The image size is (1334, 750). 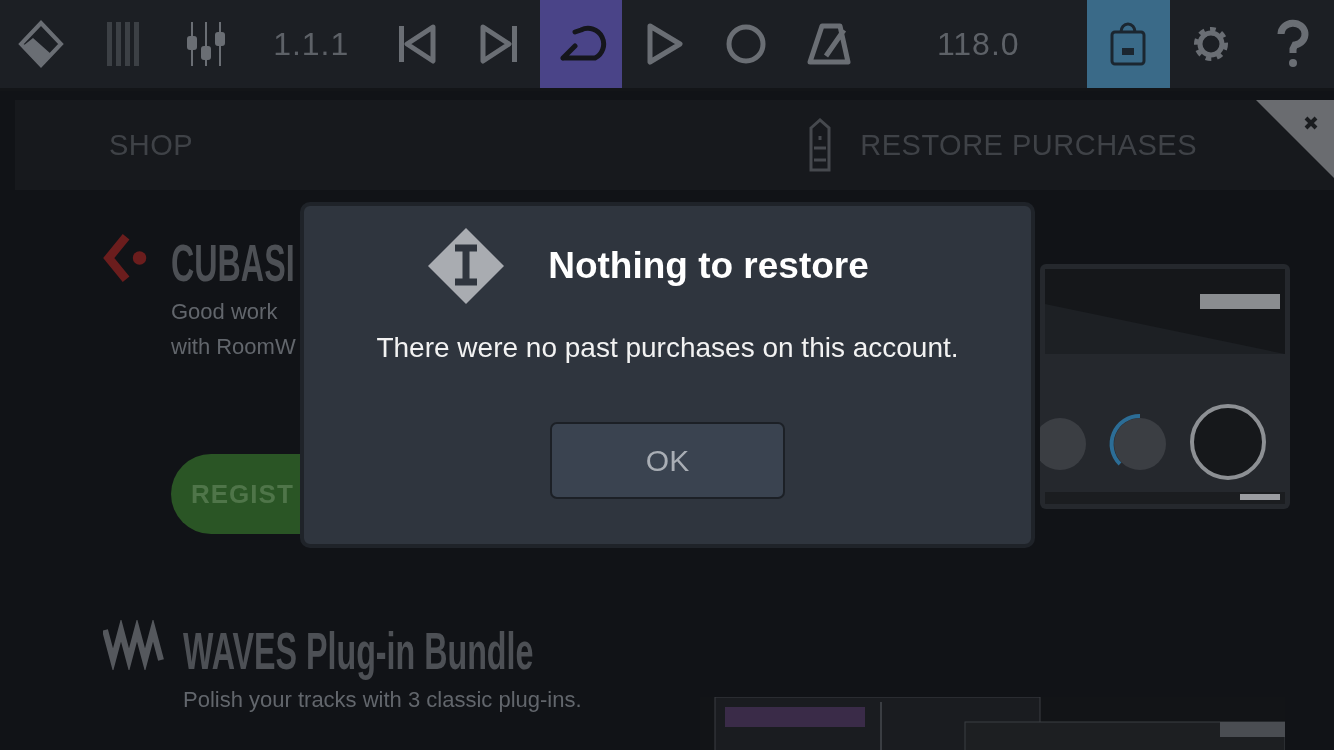 What do you see at coordinates (708, 266) in the screenshot?
I see `dialog-title: Nothing to restore` at bounding box center [708, 266].